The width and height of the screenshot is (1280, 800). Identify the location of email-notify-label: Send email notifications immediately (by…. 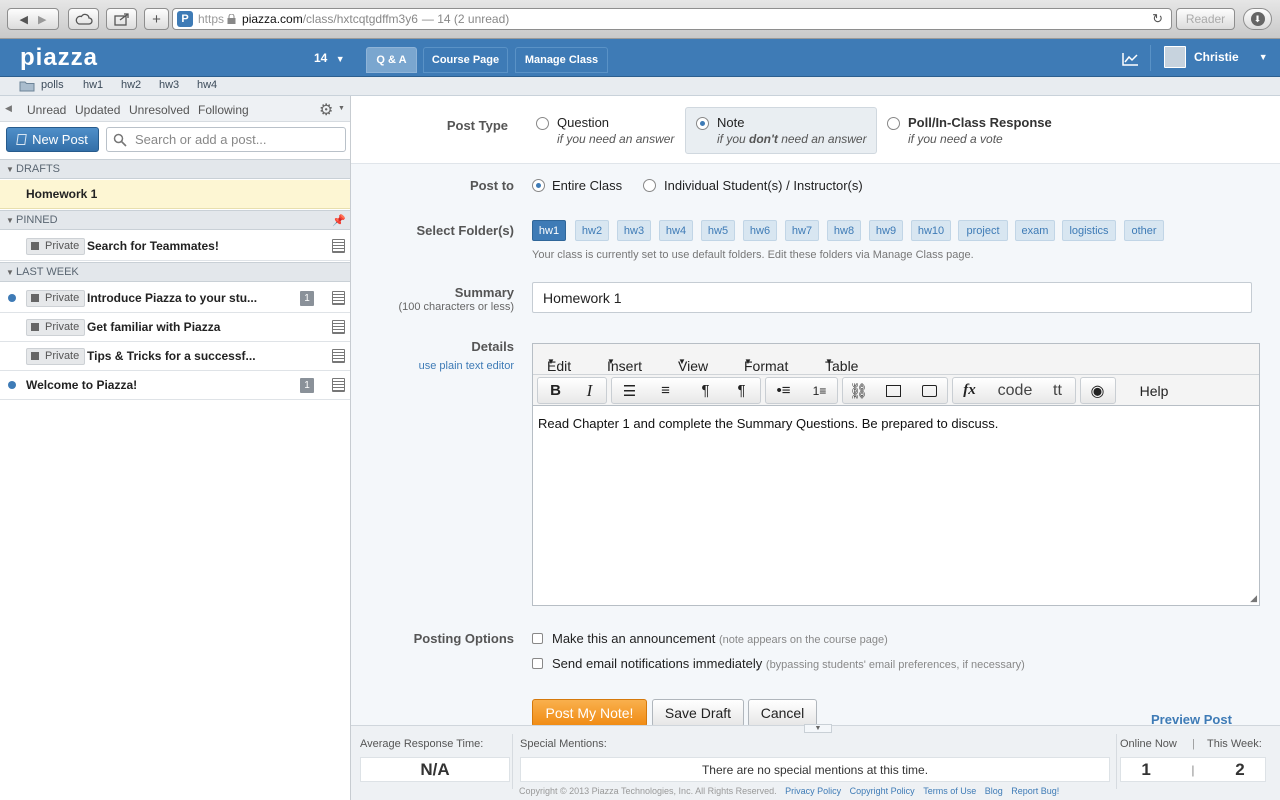
(788, 663).